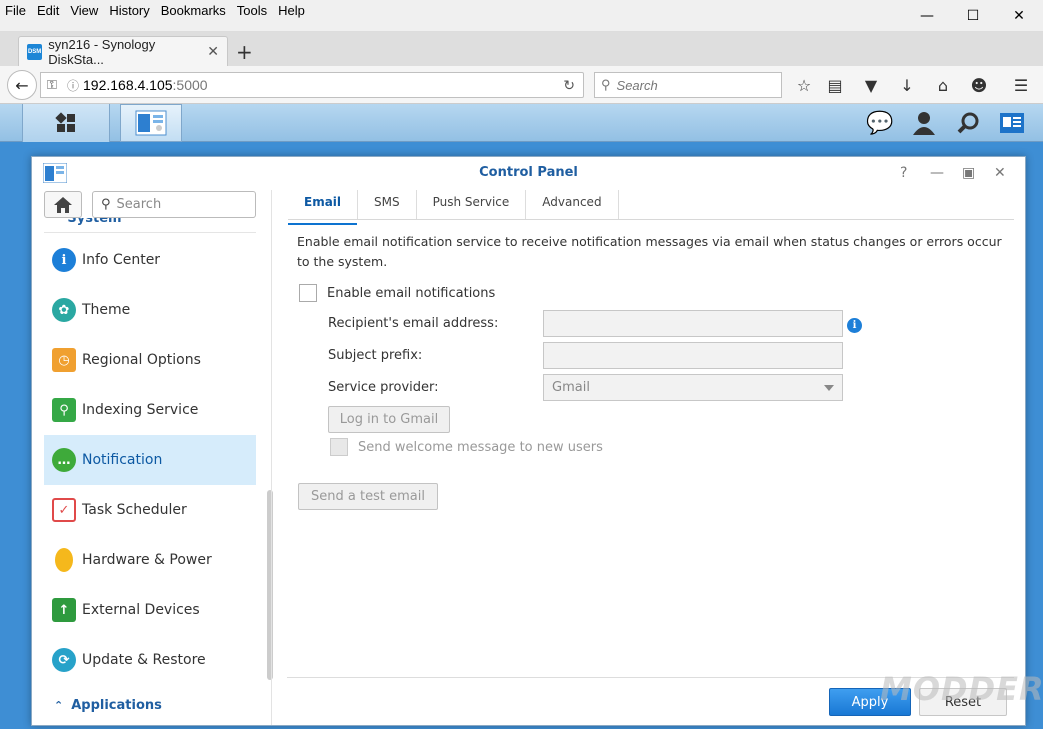 The height and width of the screenshot is (729, 1043). I want to click on subject-prefix-input, so click(693, 355).